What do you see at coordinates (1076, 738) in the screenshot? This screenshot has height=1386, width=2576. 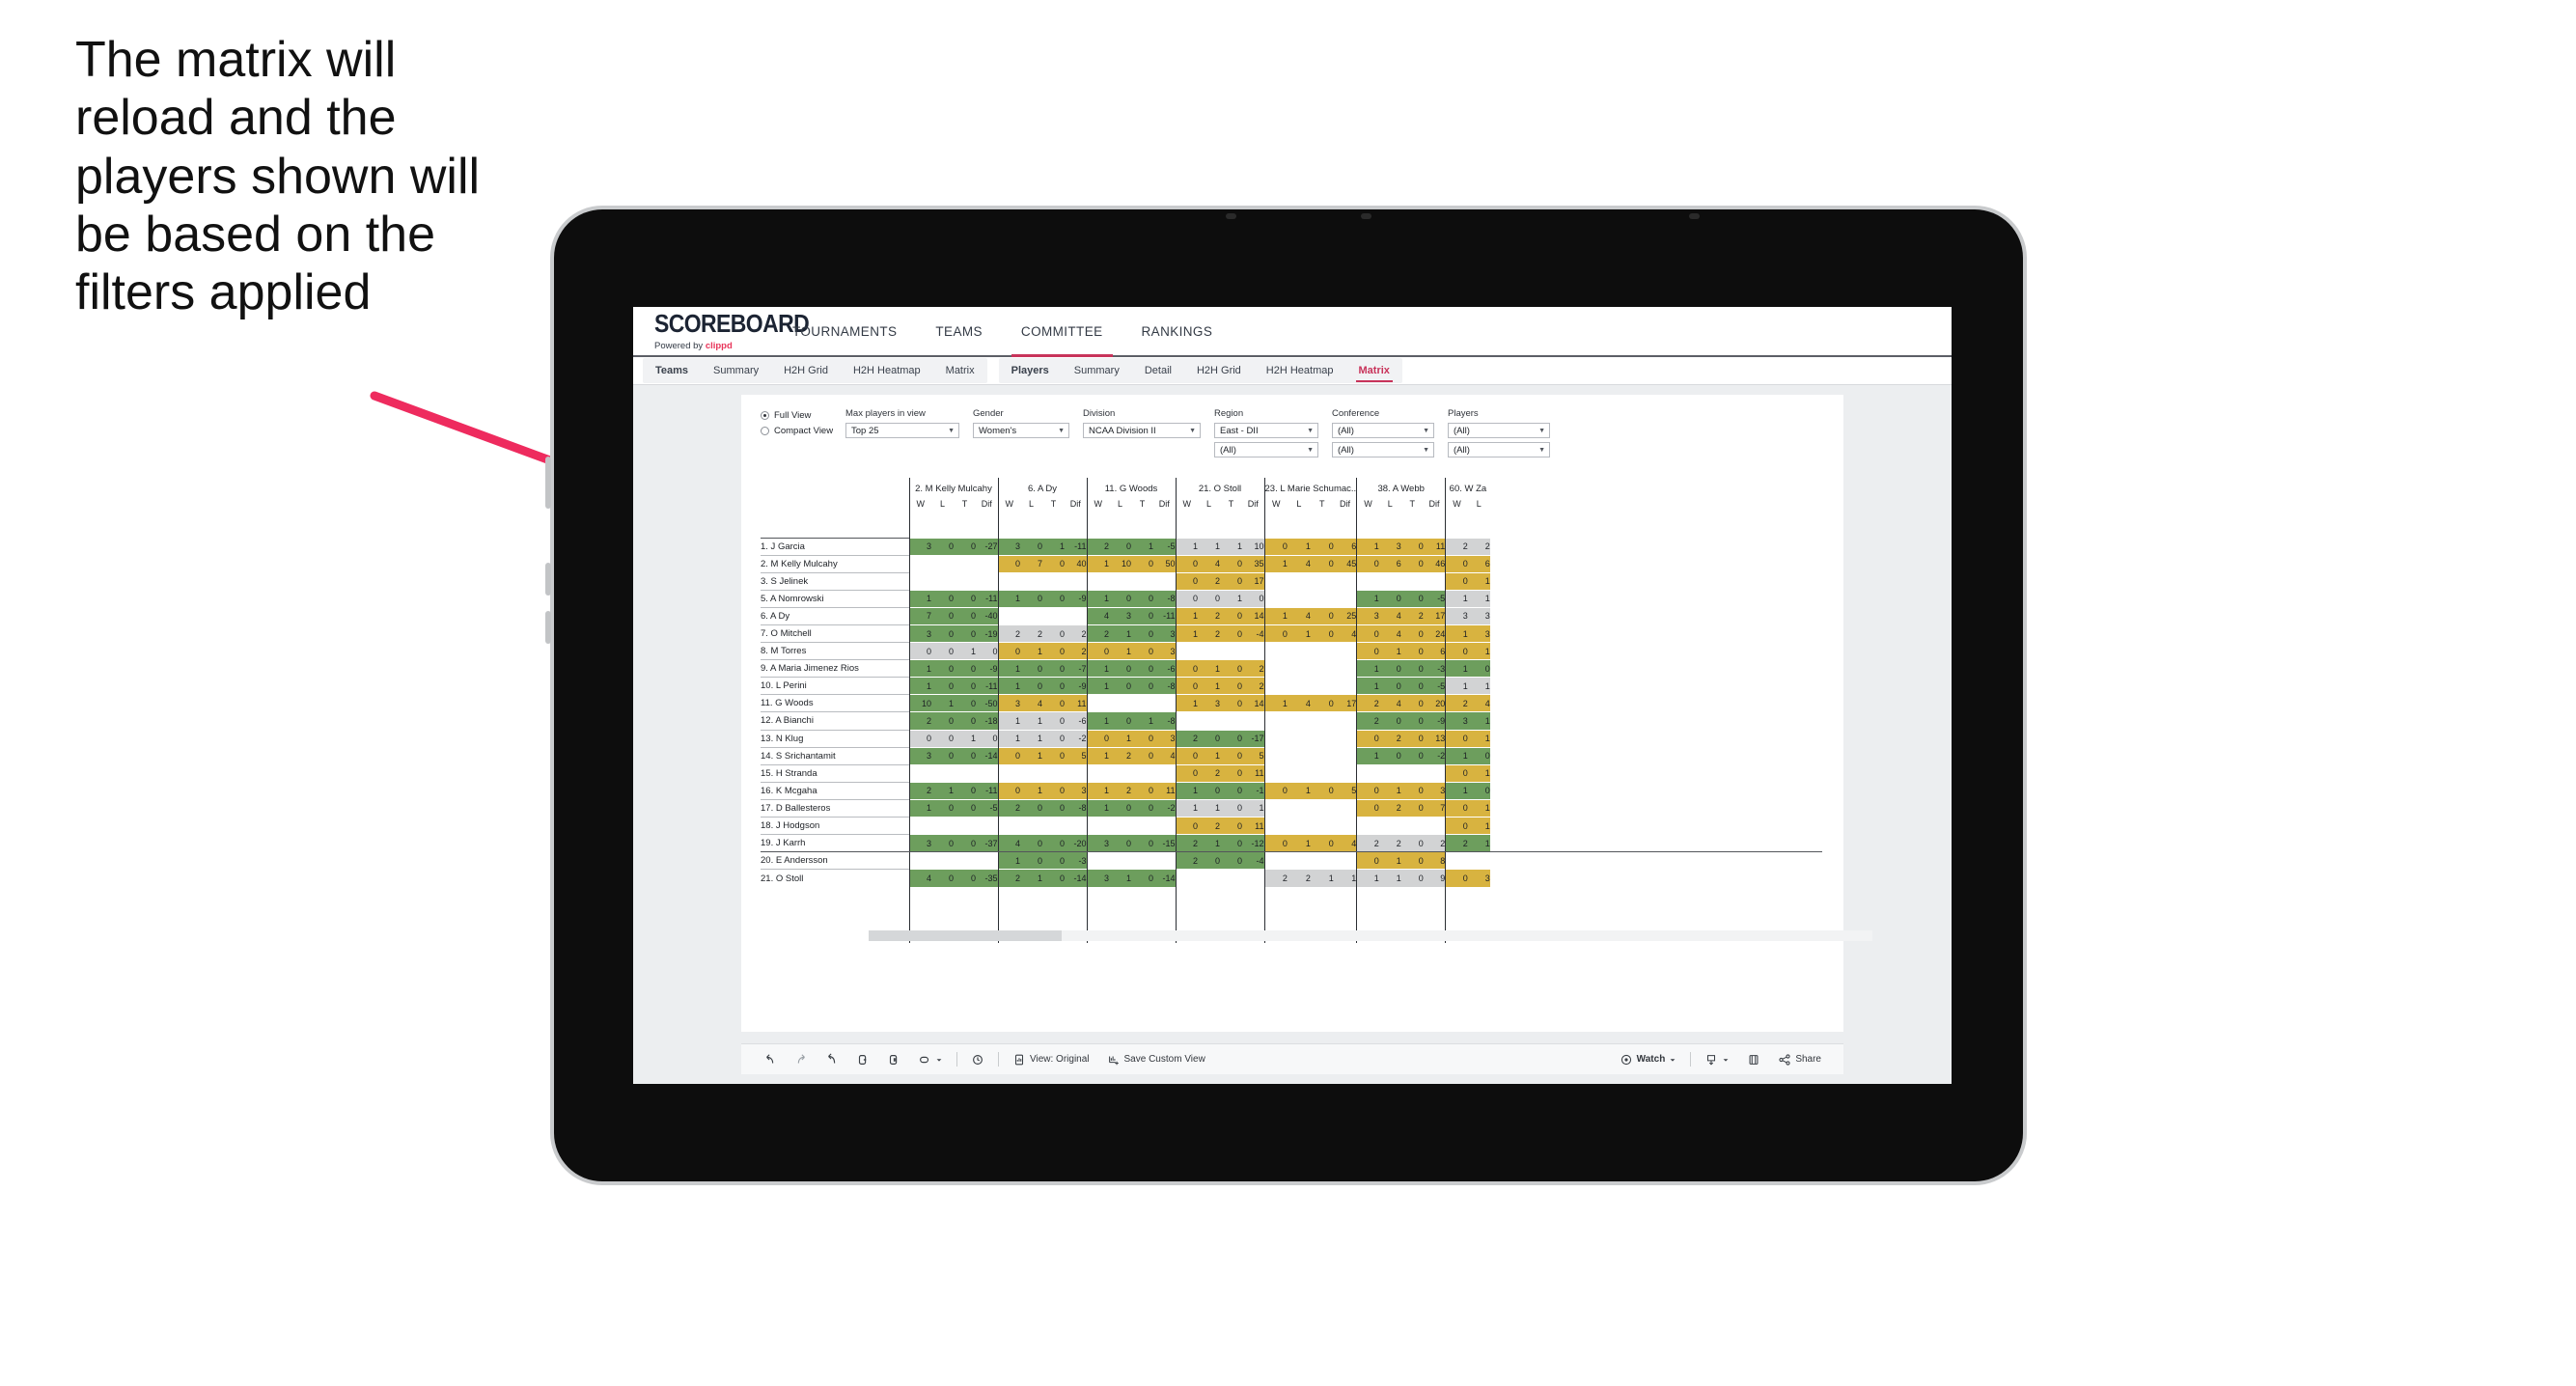 I see `matrix-cell: -2` at bounding box center [1076, 738].